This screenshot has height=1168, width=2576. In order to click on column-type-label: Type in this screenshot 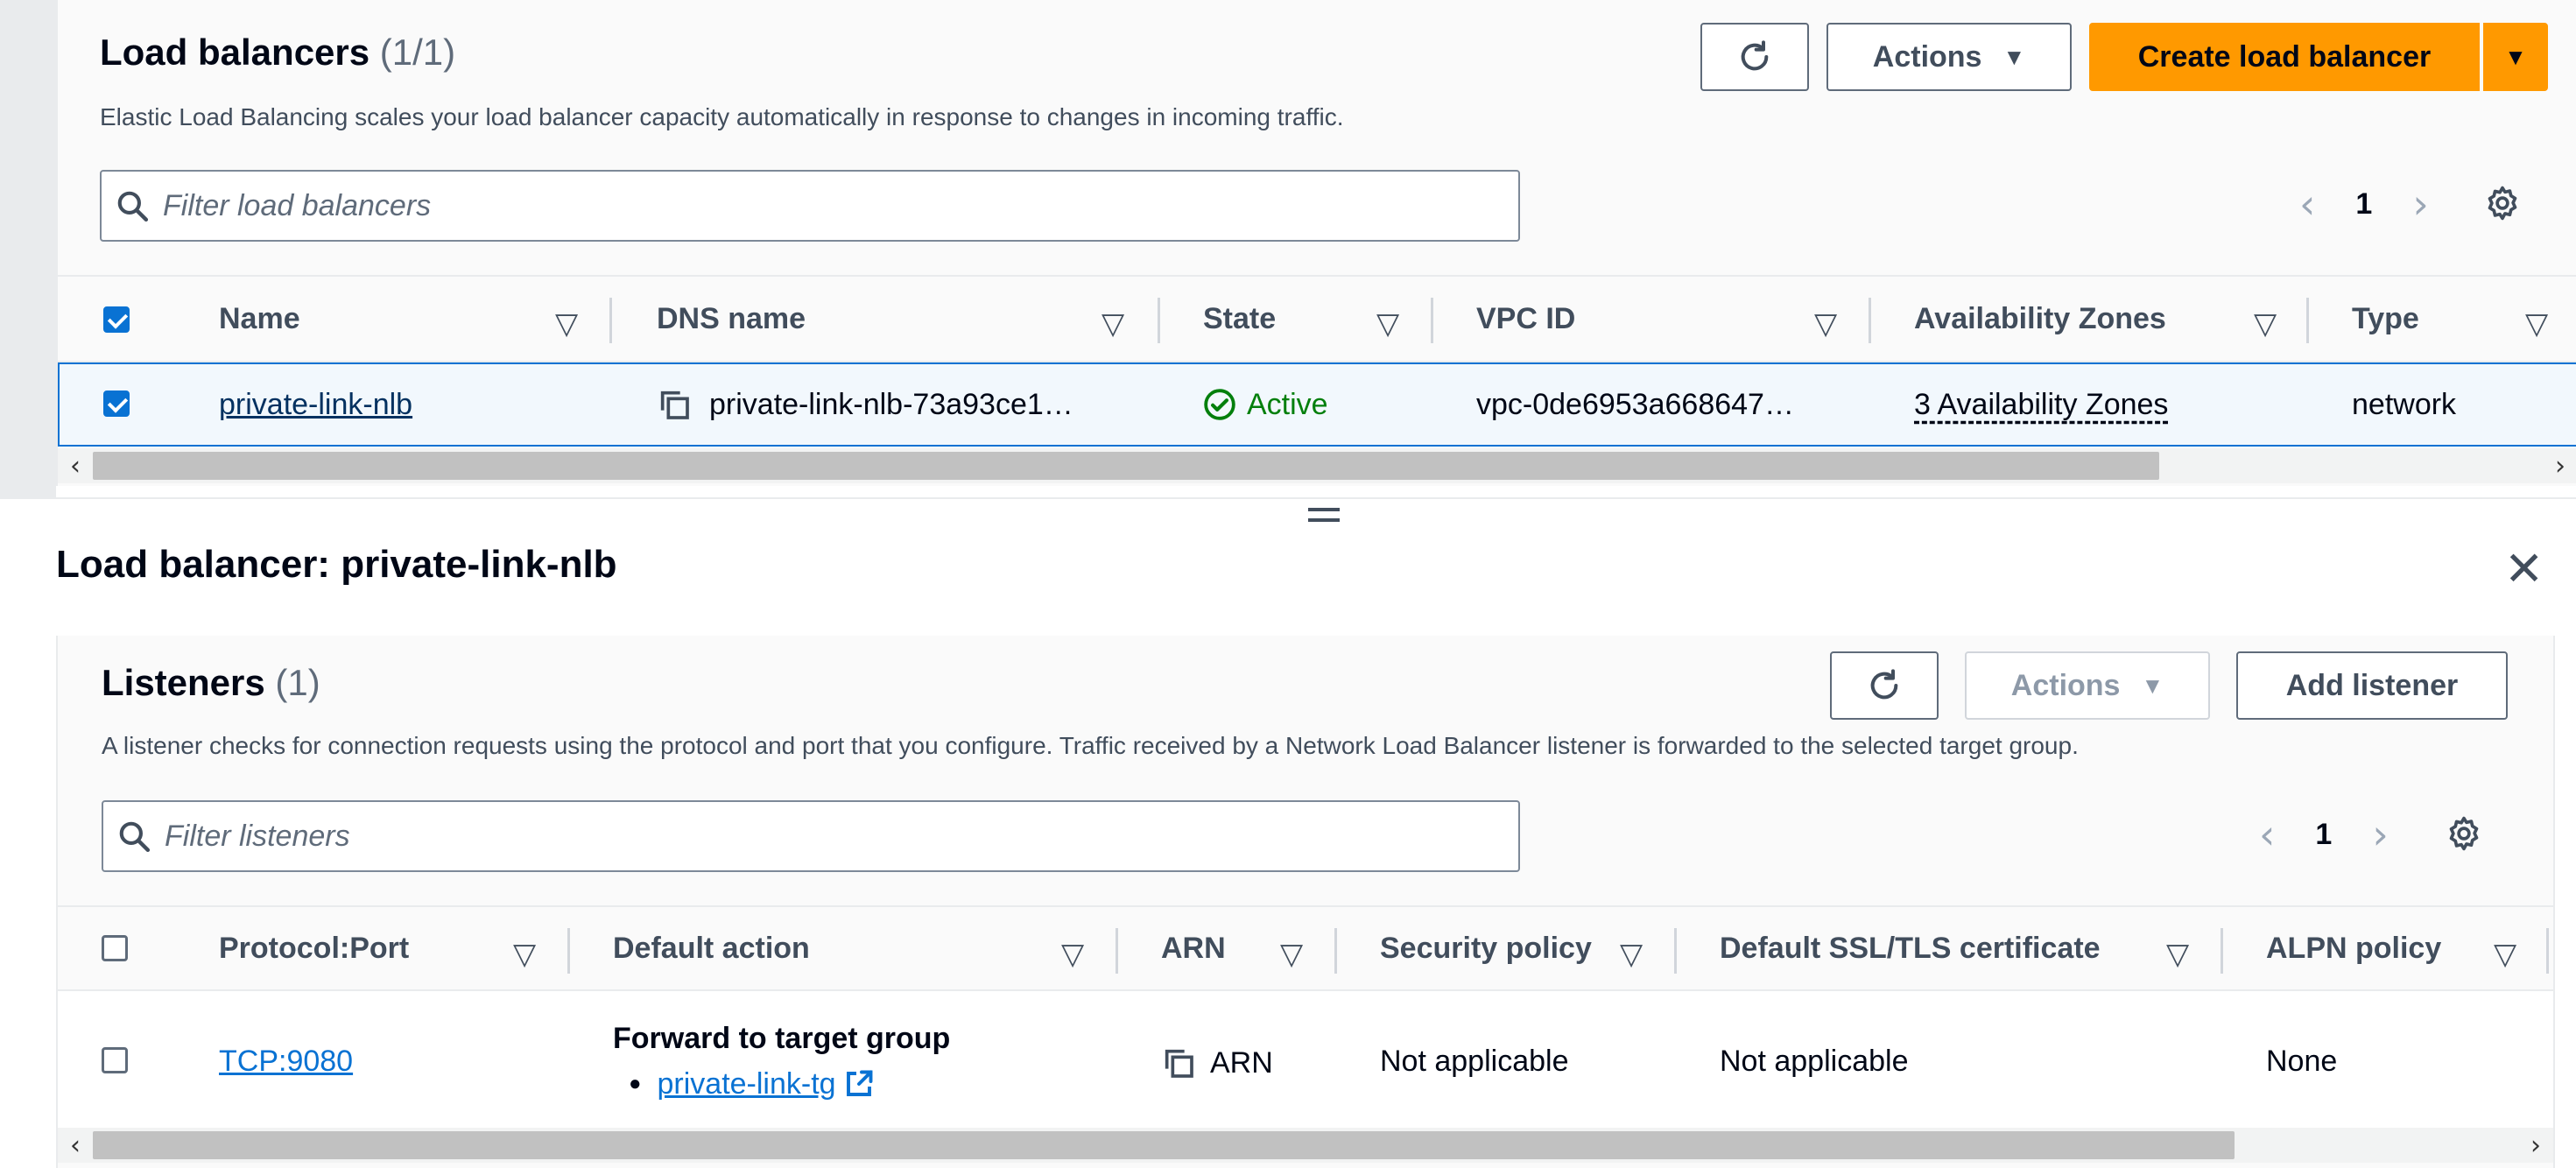, I will do `click(2385, 318)`.